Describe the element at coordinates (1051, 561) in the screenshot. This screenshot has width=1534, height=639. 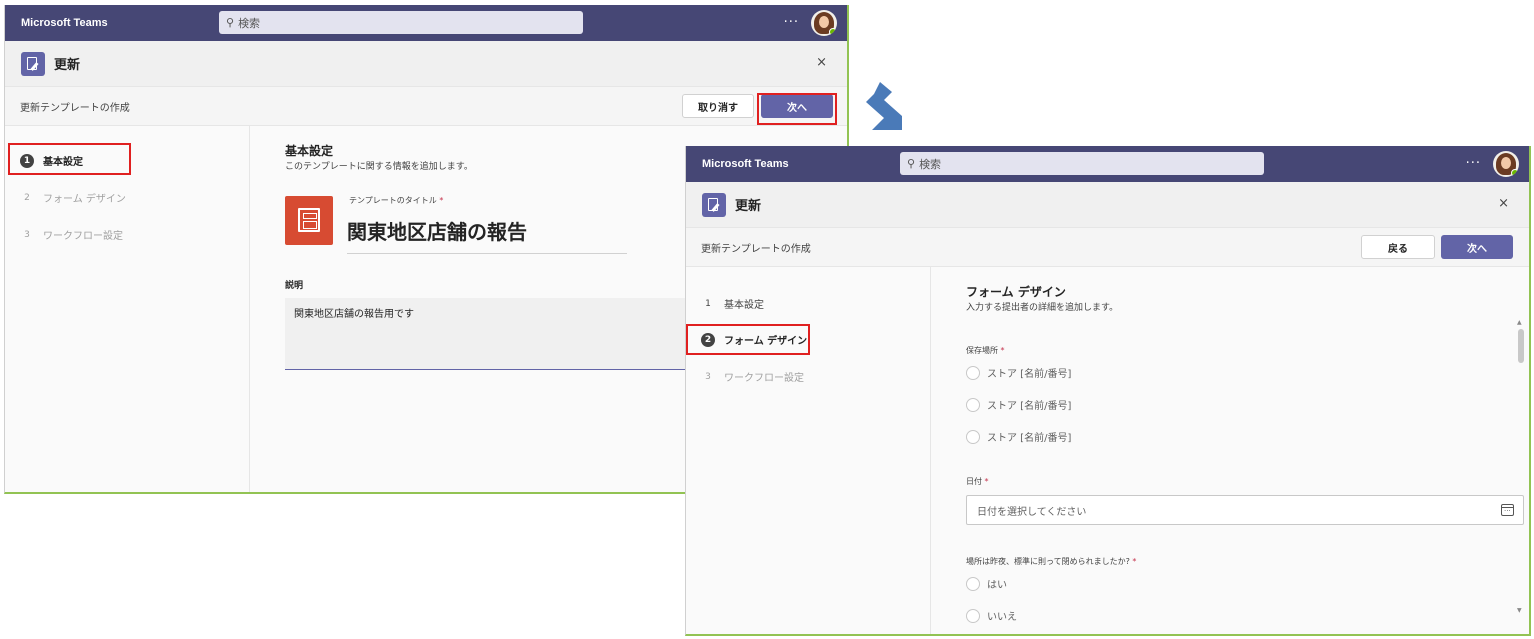
I see `closed-question-label: 場所は昨夜、標準に則って閉められましたか? *` at that location.